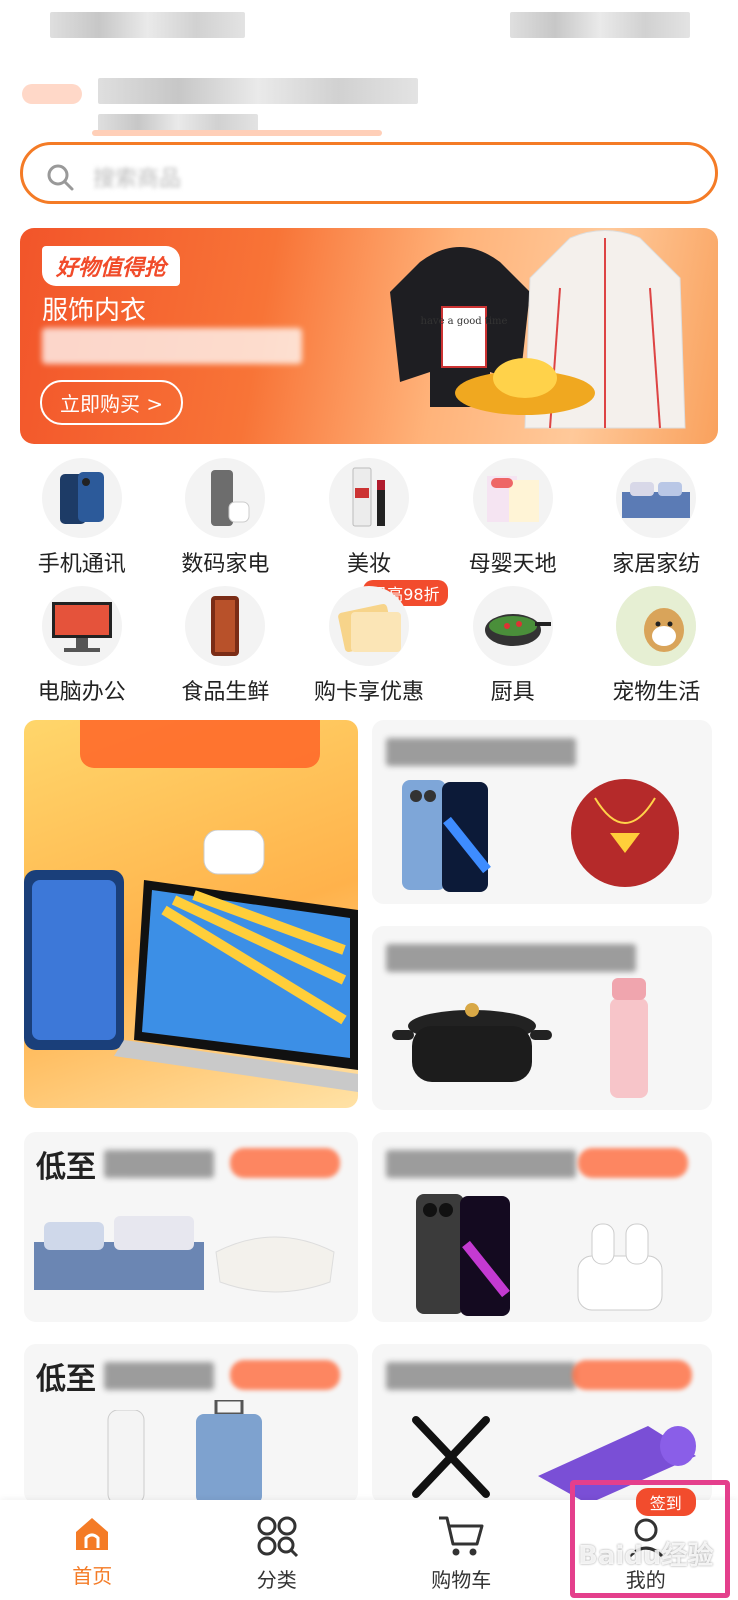 This screenshot has height=1600, width=738. I want to click on nav-category: 分类, so click(277, 1550).